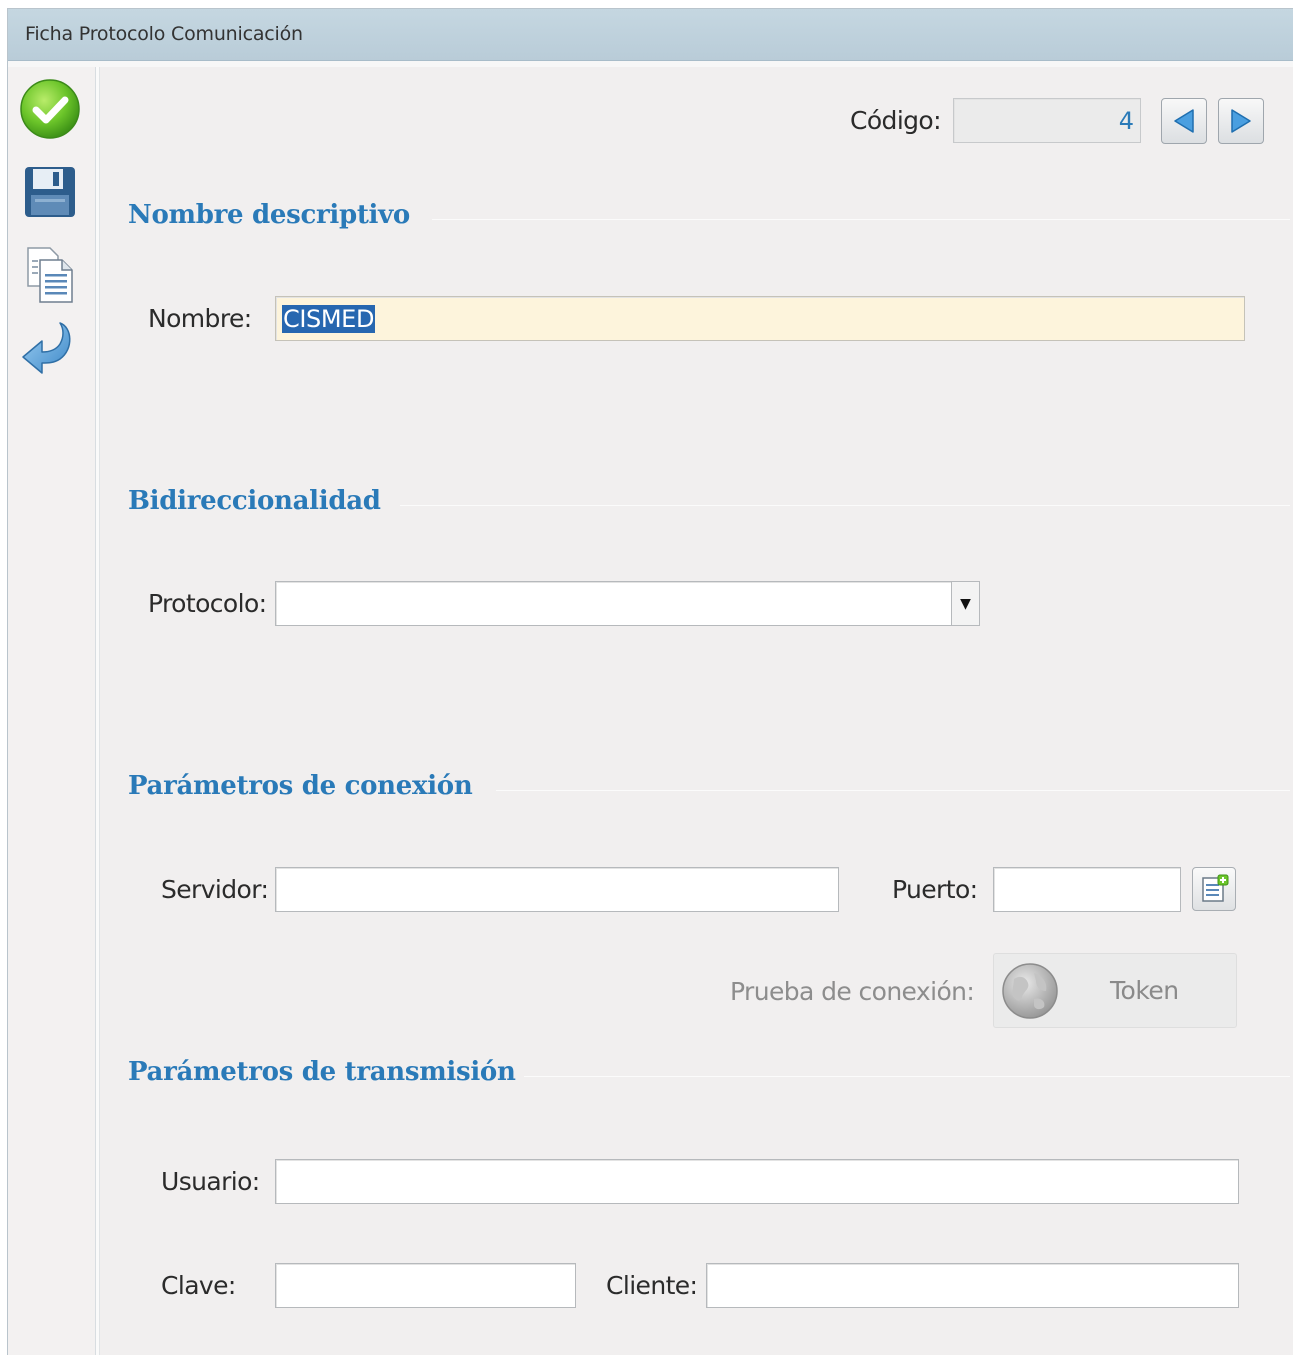 The width and height of the screenshot is (1293, 1355). I want to click on clave-label: Clave:, so click(198, 1285).